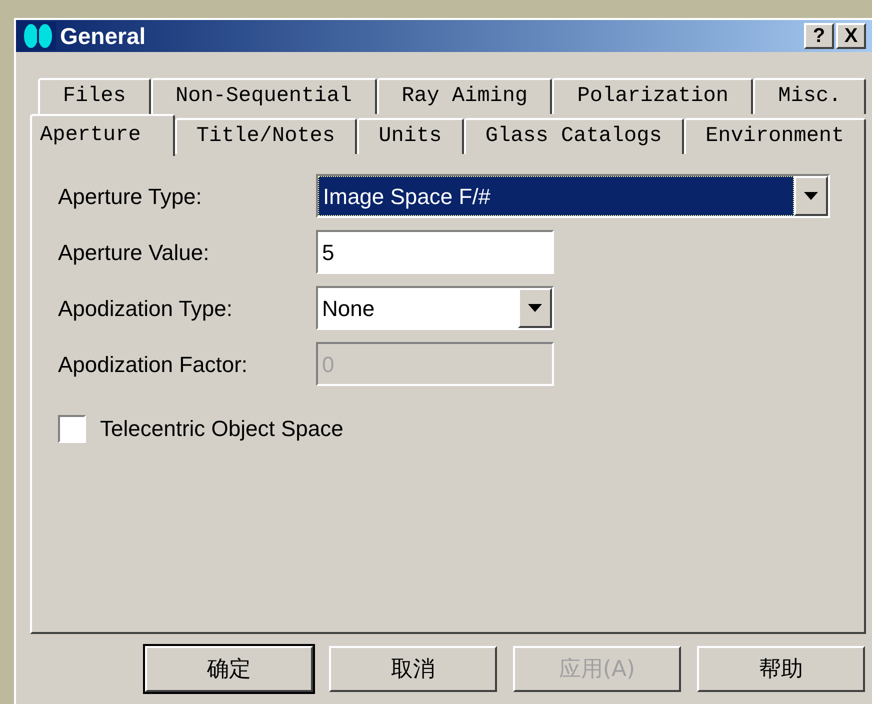 The height and width of the screenshot is (704, 872). What do you see at coordinates (809, 96) in the screenshot?
I see `tab: Misc.` at bounding box center [809, 96].